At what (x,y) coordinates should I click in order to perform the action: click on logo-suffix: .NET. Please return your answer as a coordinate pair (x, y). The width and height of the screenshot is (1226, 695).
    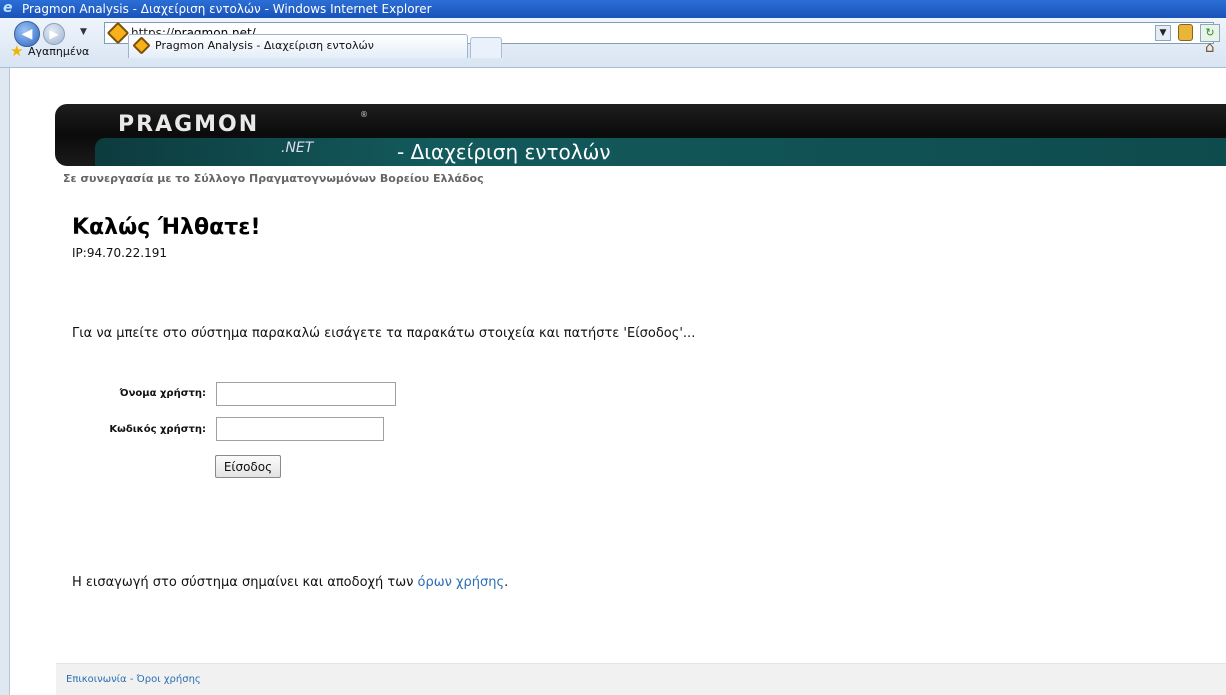
    Looking at the image, I should click on (297, 148).